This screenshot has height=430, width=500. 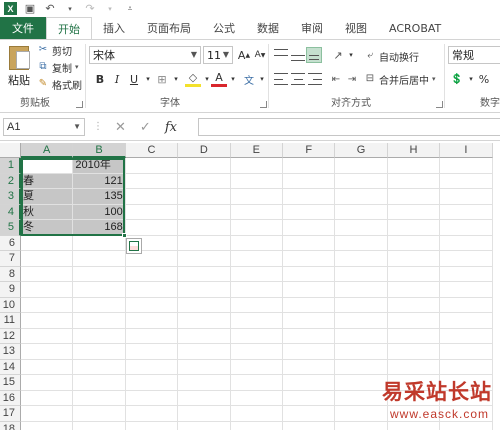 What do you see at coordinates (352, 79) in the screenshot?
I see `increase-indent-icon: ⇥` at bounding box center [352, 79].